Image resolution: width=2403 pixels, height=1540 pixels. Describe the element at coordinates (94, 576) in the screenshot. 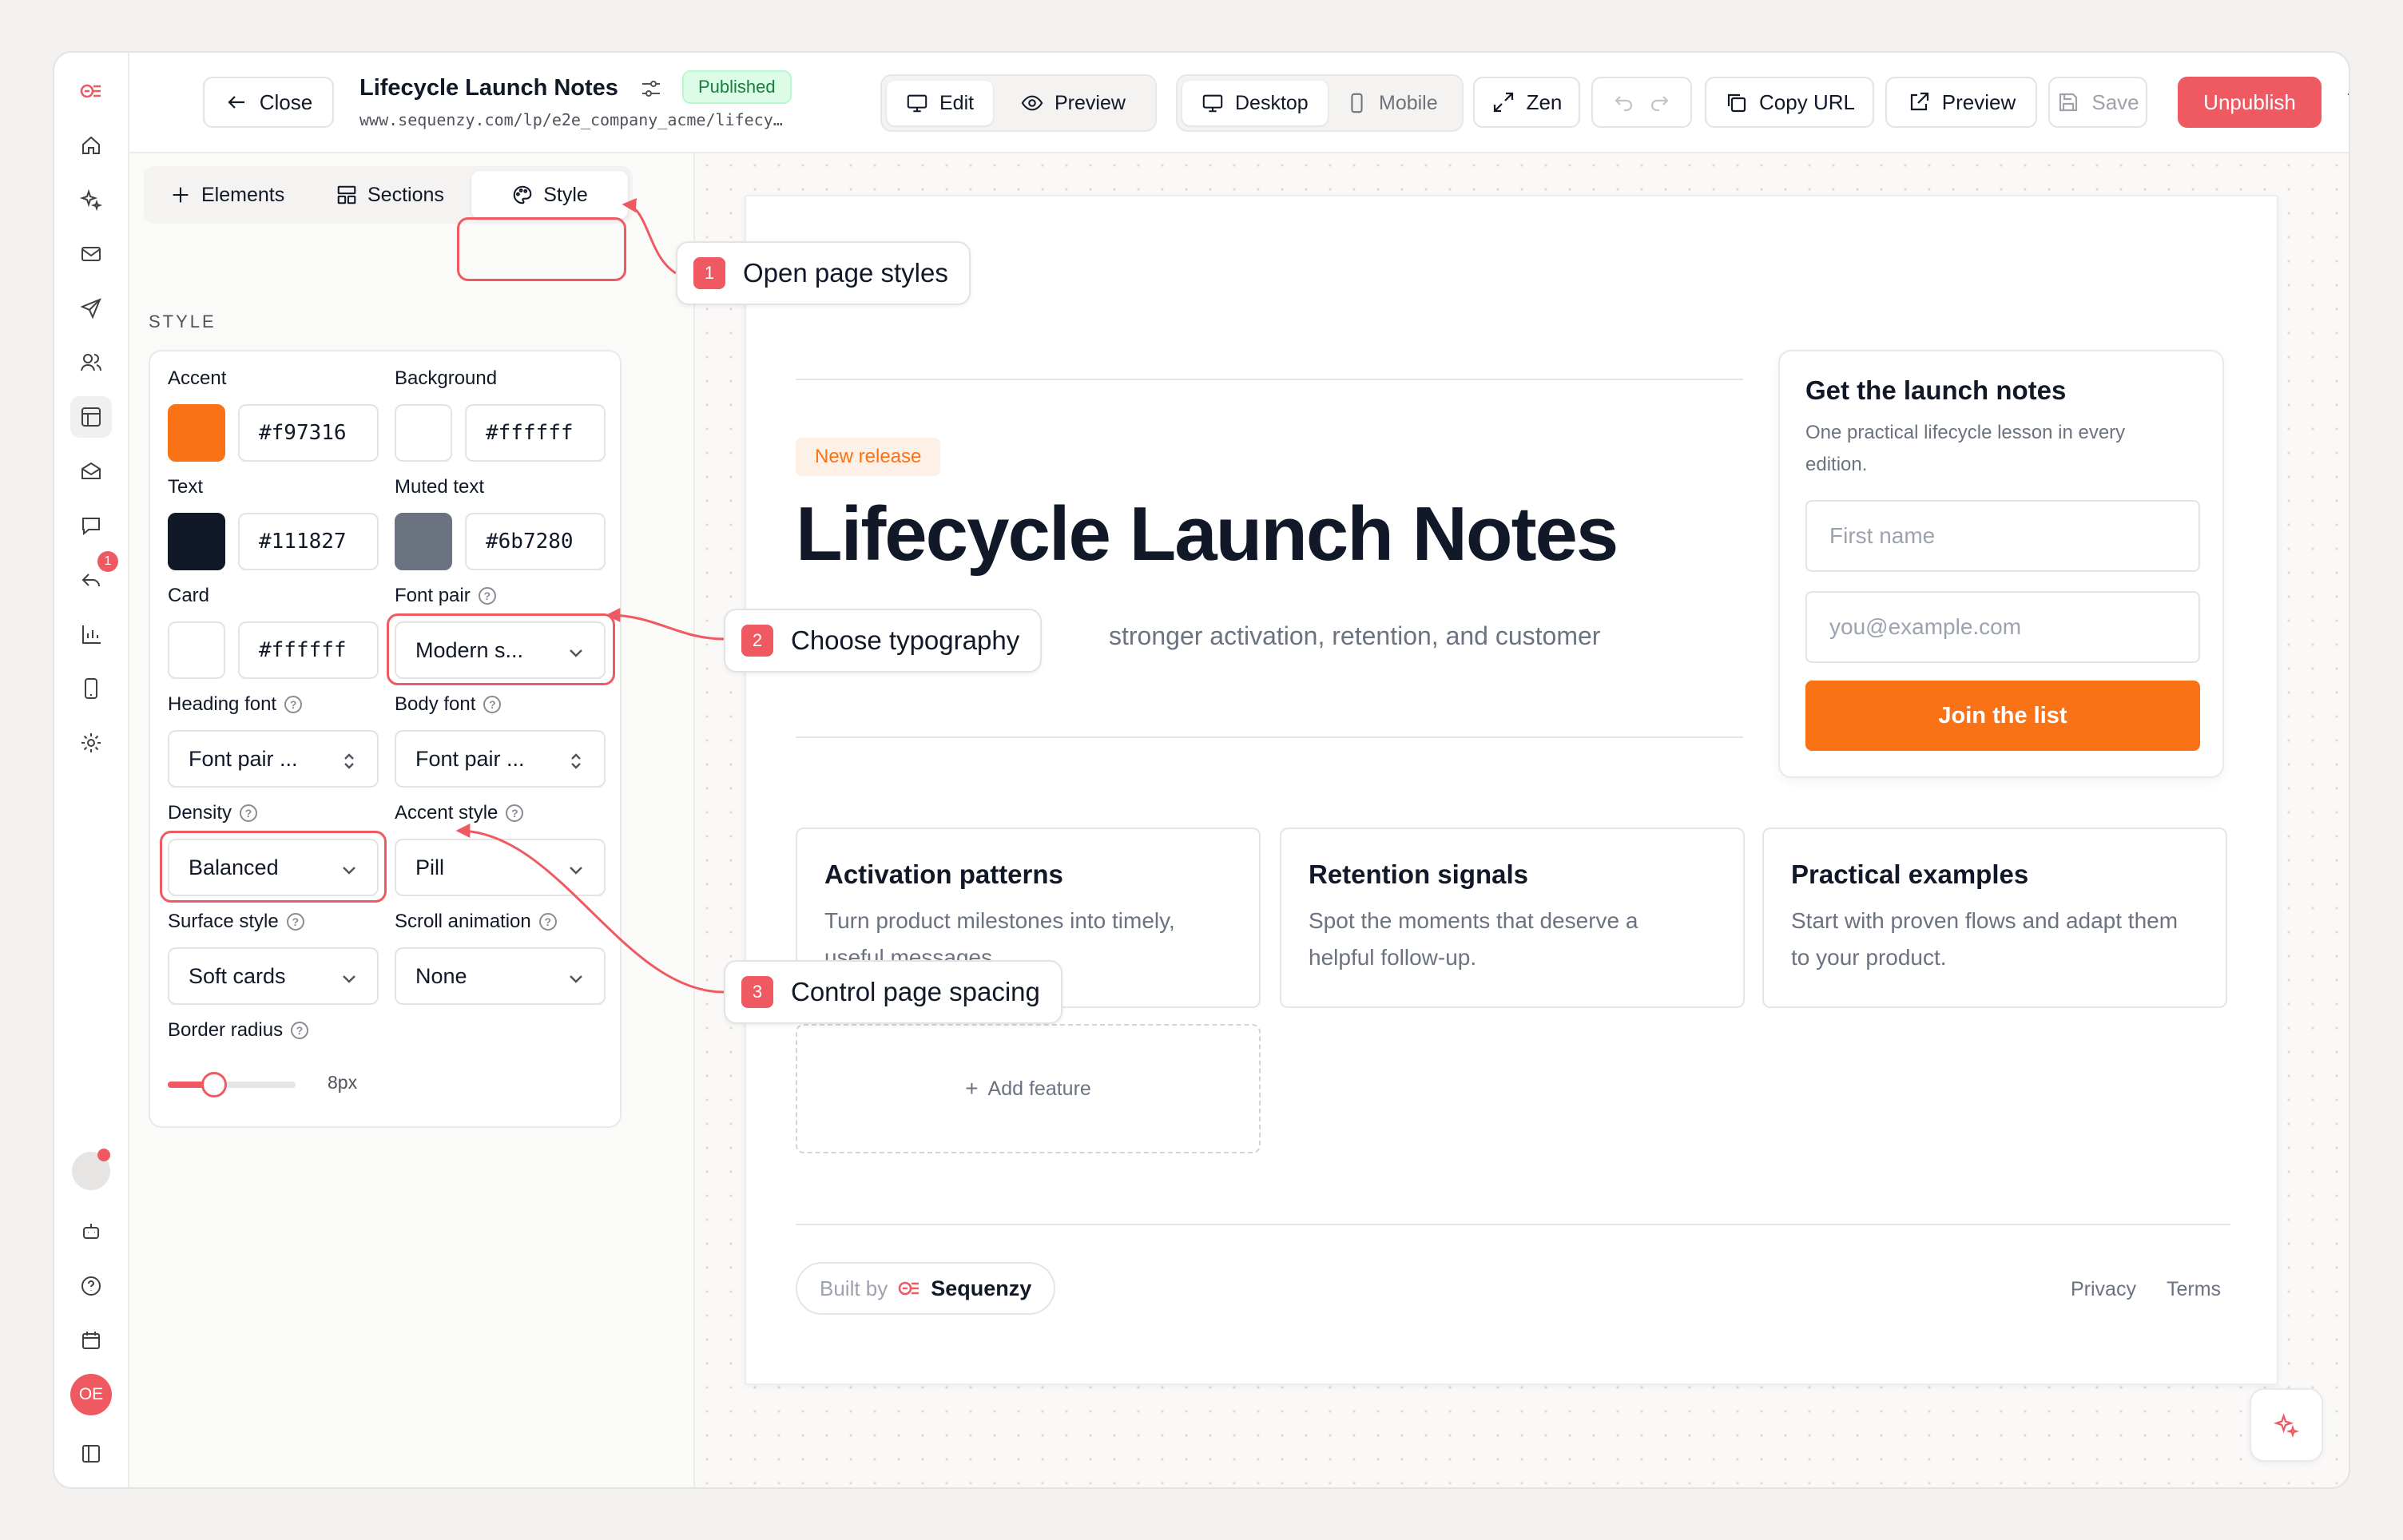

I see `reply-icon: 1` at that location.